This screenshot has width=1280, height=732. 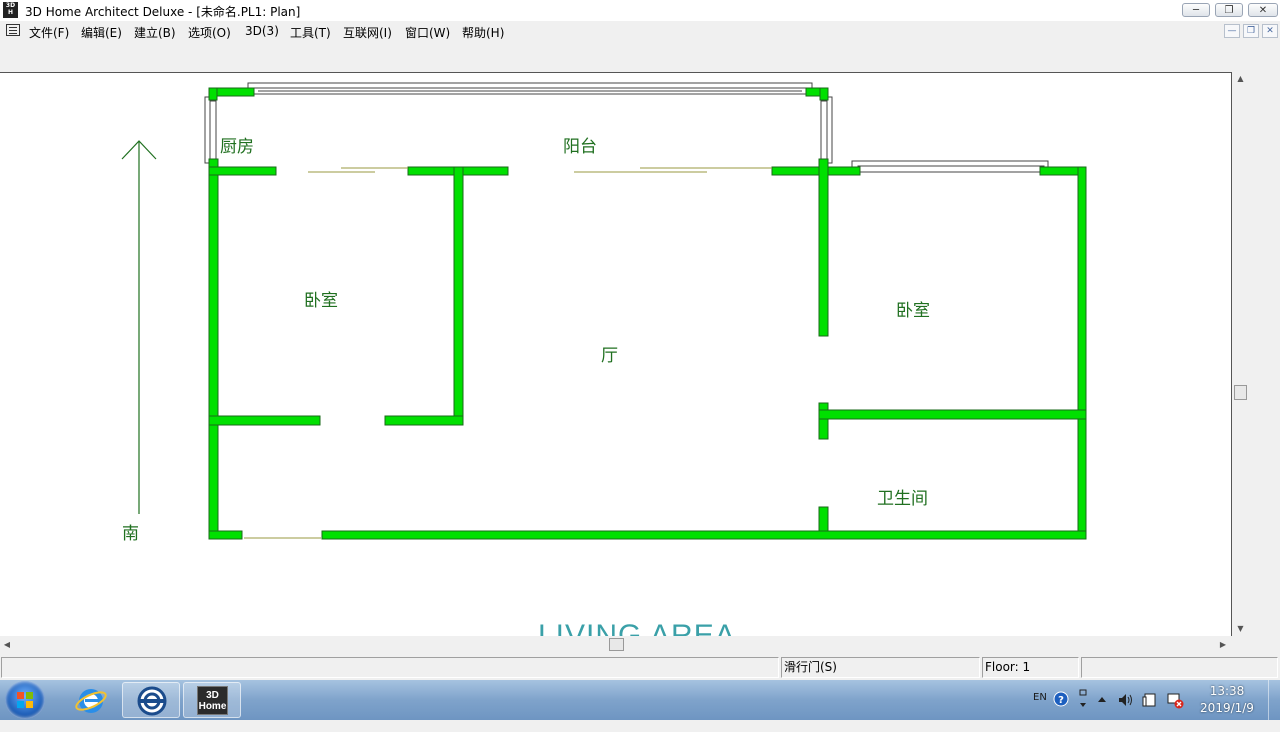 What do you see at coordinates (1126, 700) in the screenshot?
I see `volume-icon` at bounding box center [1126, 700].